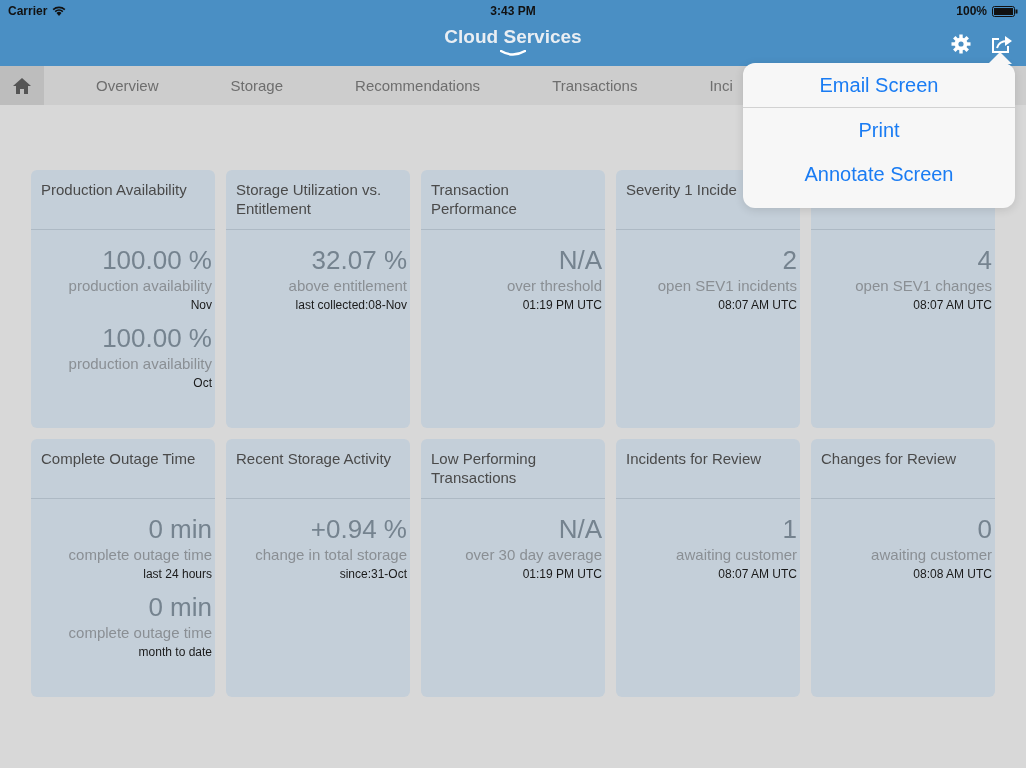 This screenshot has width=1026, height=768. Describe the element at coordinates (984, 529) in the screenshot. I see `metric-value: 0` at that location.